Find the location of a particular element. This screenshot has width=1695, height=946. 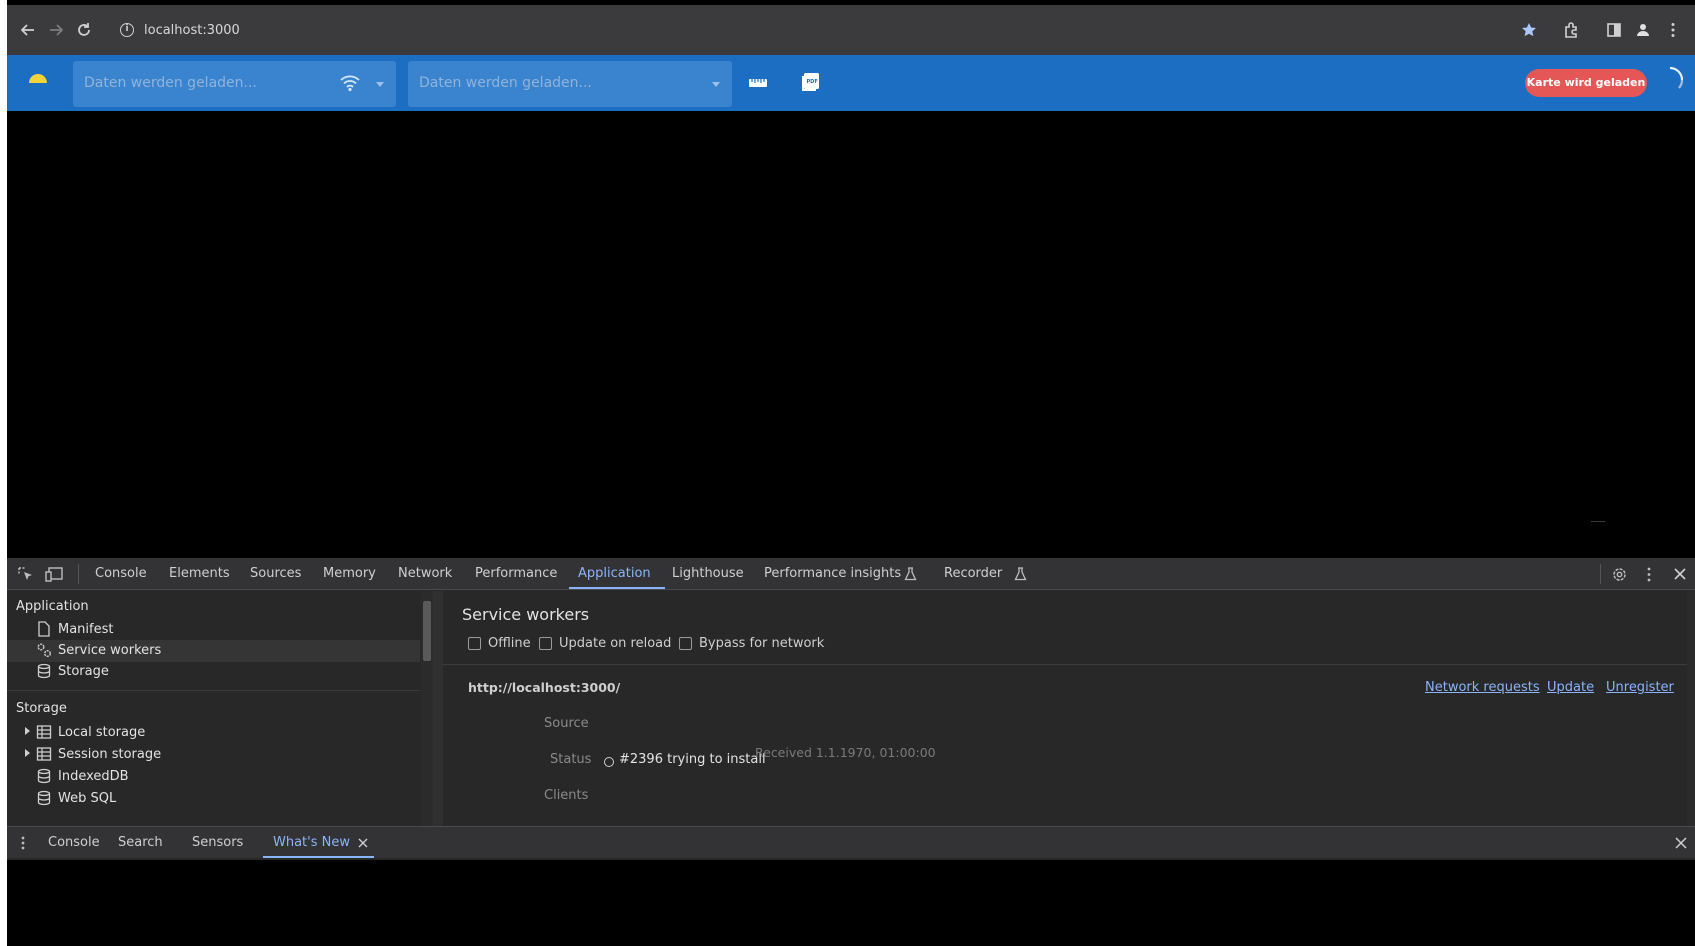

section-storage: Storage is located at coordinates (41, 708).